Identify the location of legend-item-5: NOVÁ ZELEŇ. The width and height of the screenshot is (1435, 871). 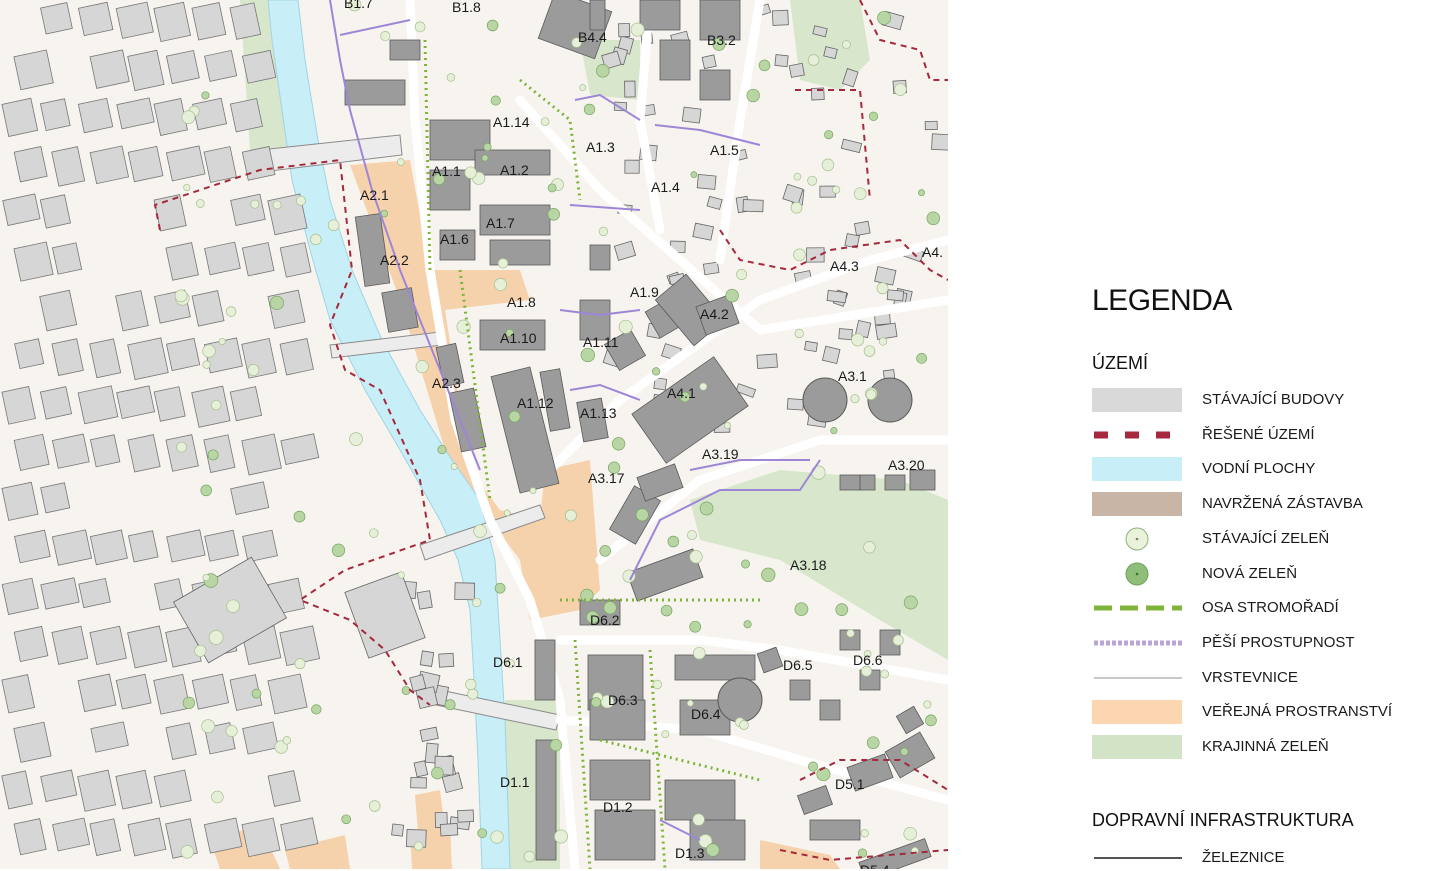
(1262, 574).